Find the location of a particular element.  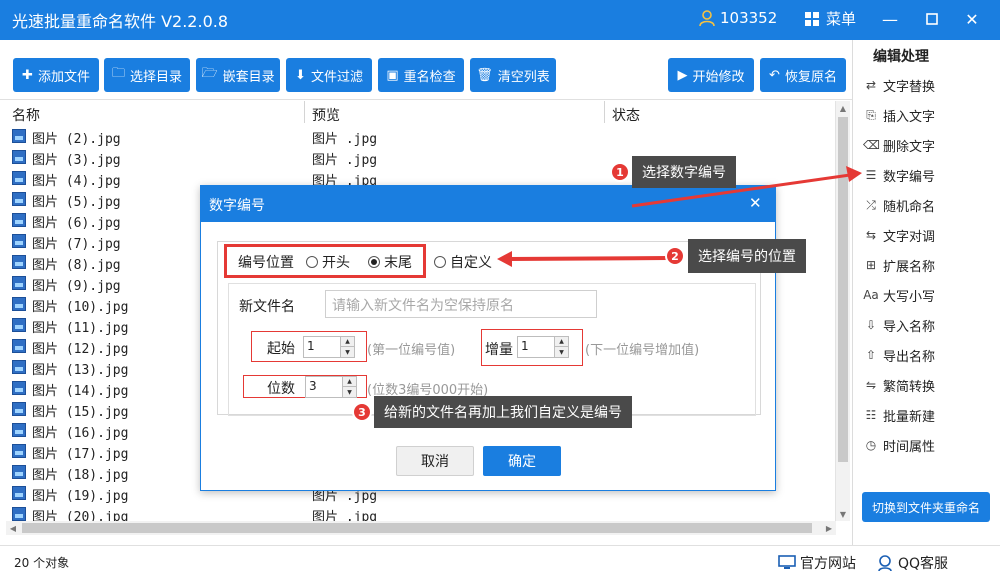

scroll-down-icon: ▼ is located at coordinates (843, 514).